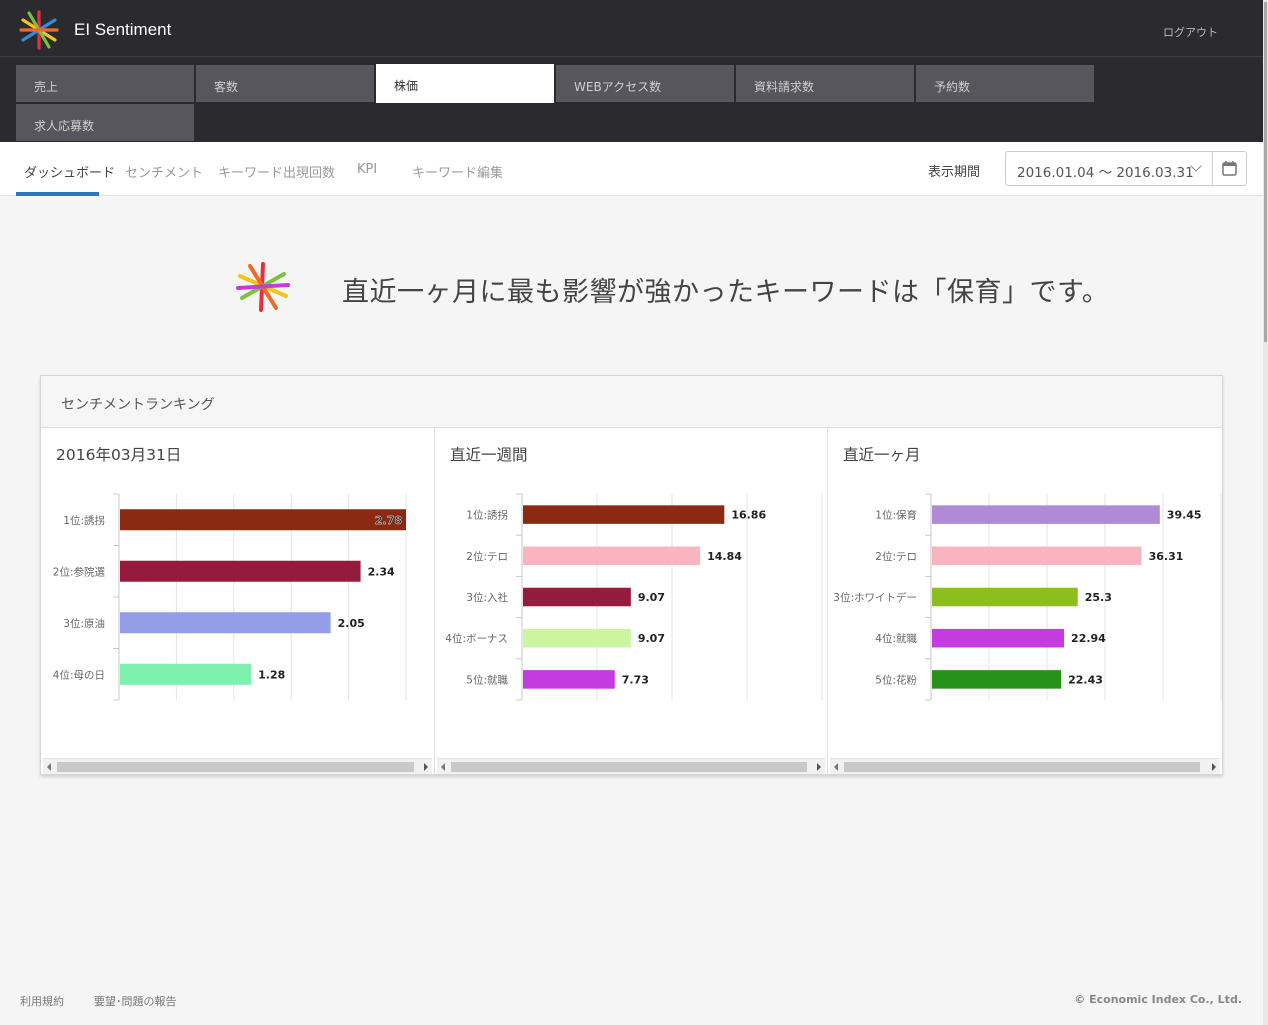 The height and width of the screenshot is (1025, 1268). I want to click on bar-chart-day: 1位:誘拐 2.78 2位:参院選 2.34 3位:原油 2.05 4位:母の日 1.28, so click(230, 597).